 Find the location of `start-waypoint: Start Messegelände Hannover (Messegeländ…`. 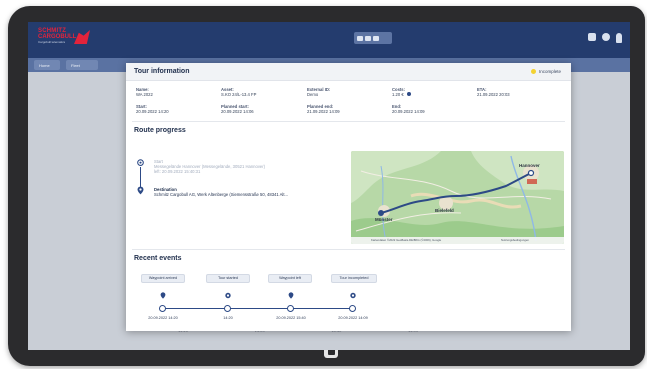

start-waypoint: Start Messegelände Hannover (Messegeländ… is located at coordinates (210, 166).